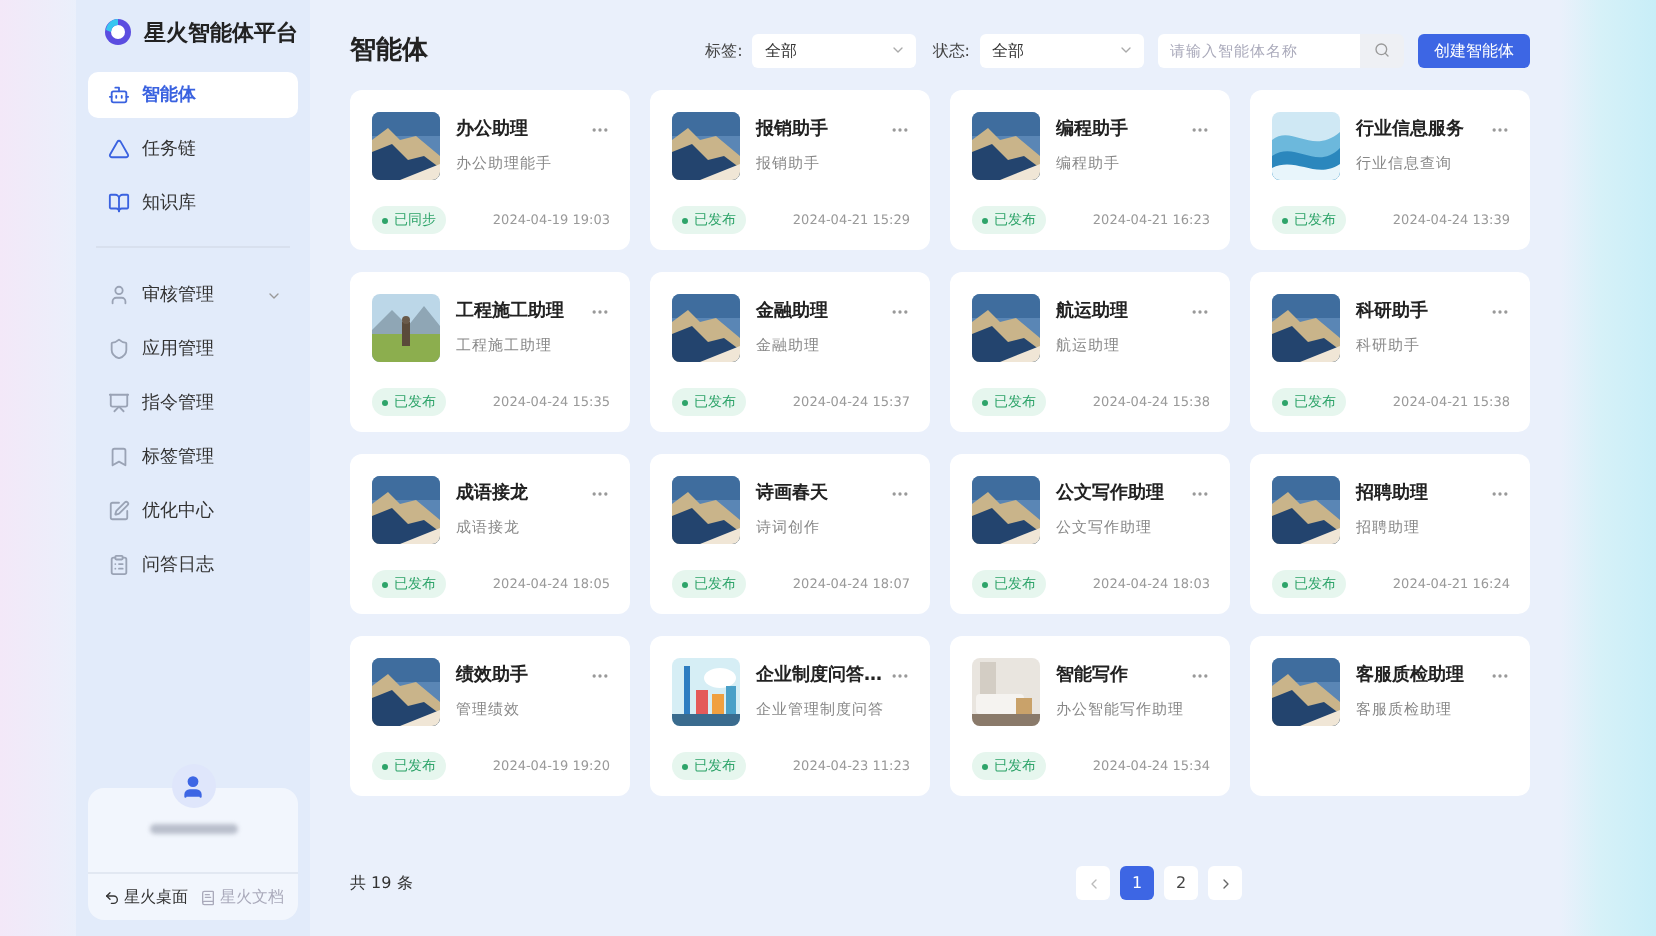  What do you see at coordinates (492, 493) in the screenshot?
I see `card-title: 成语接龙` at bounding box center [492, 493].